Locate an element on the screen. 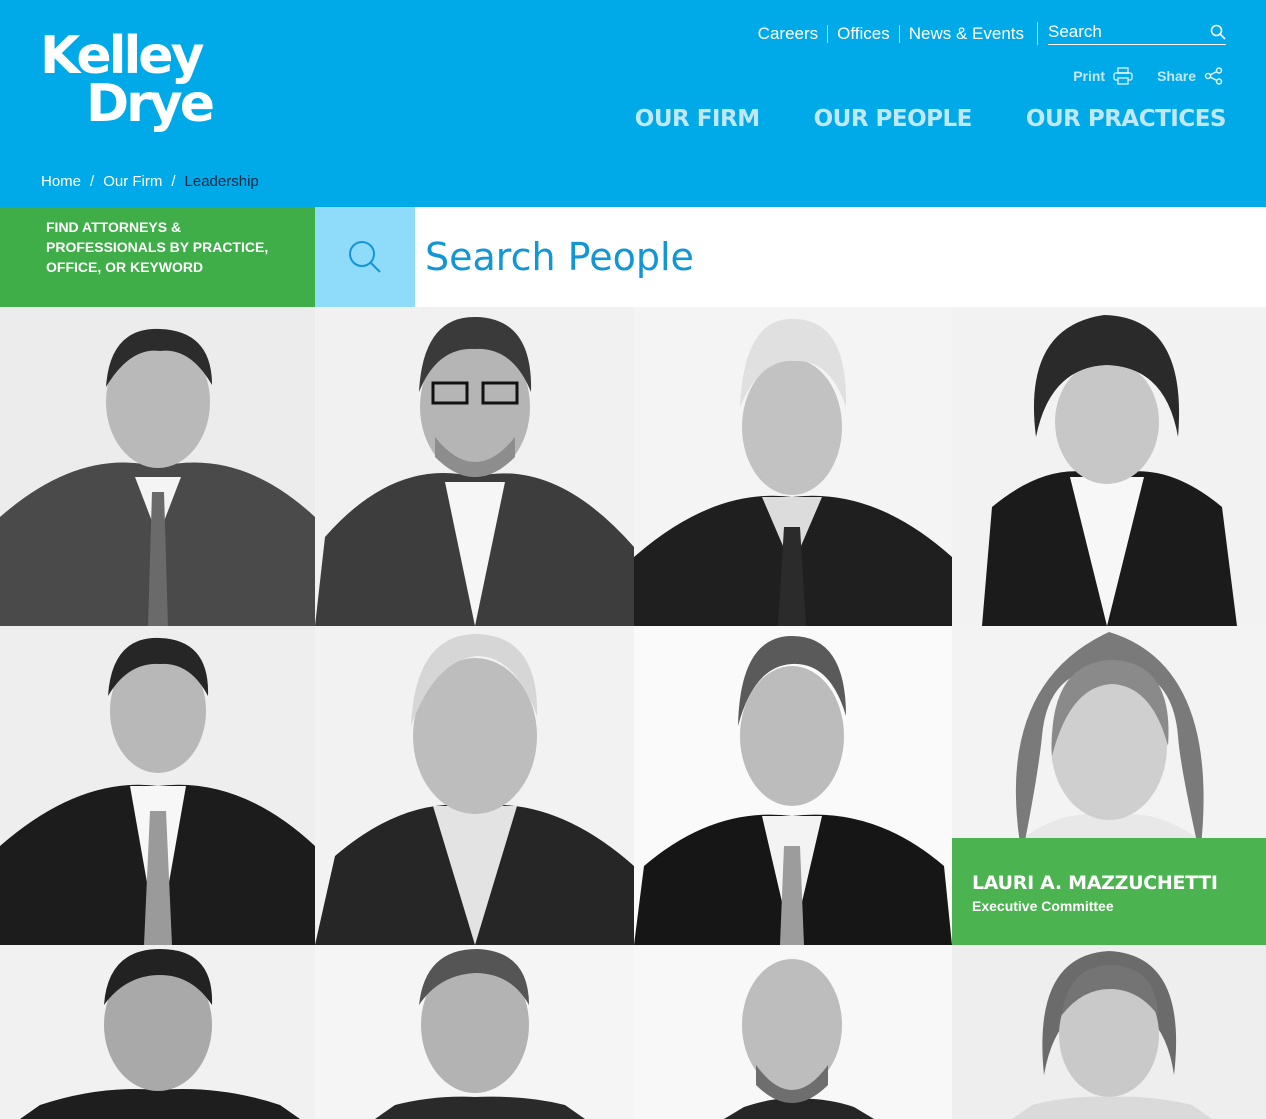  search-icon is located at coordinates (1218, 32).